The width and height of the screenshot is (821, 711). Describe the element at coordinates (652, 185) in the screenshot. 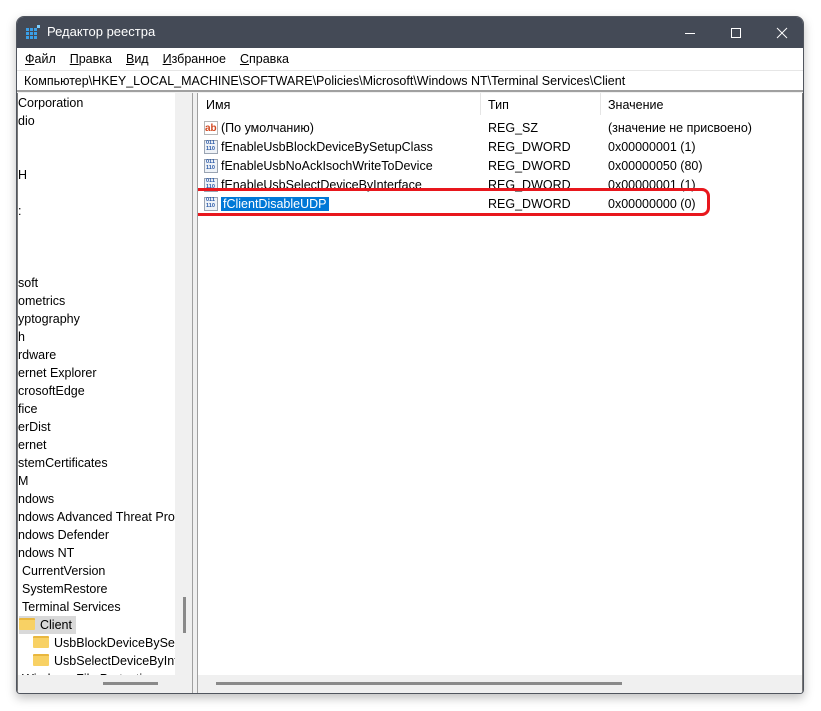

I see `value-data: 0x00000001 (1)` at that location.